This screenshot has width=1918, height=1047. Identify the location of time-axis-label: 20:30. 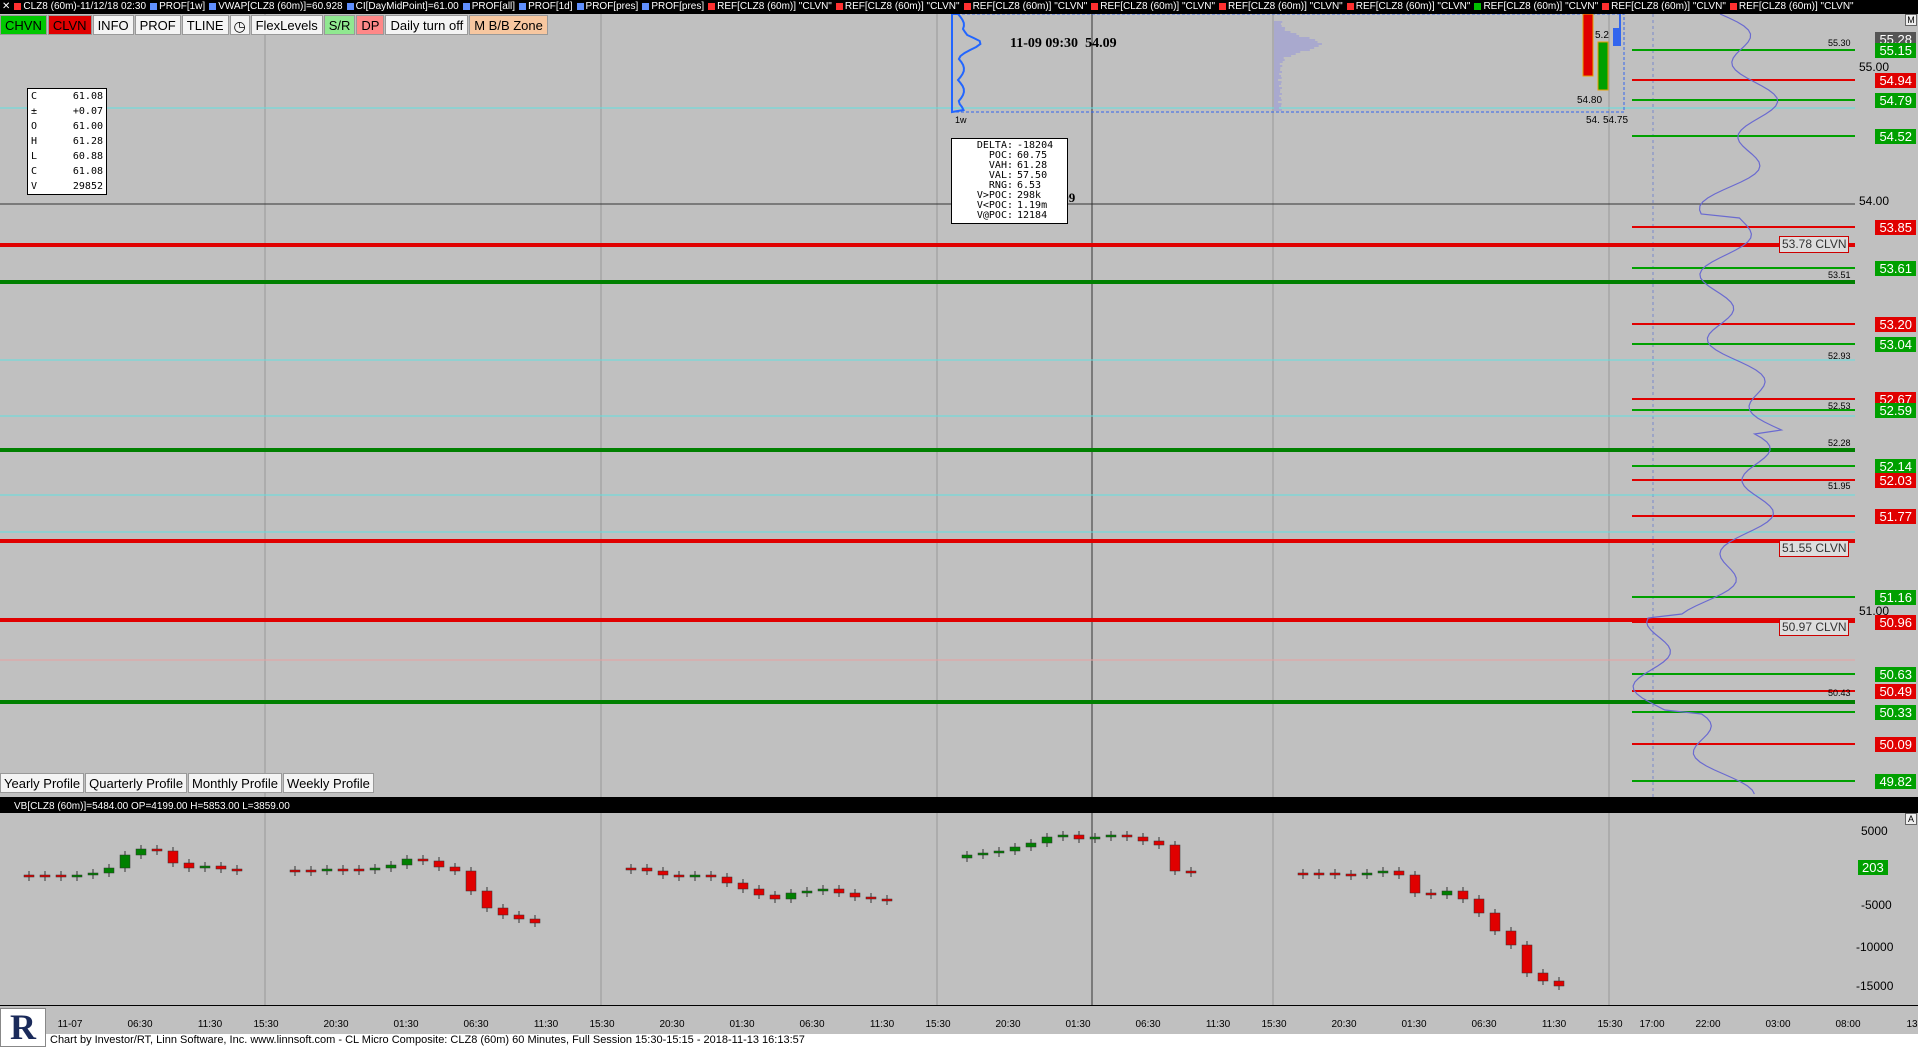
(336, 1024).